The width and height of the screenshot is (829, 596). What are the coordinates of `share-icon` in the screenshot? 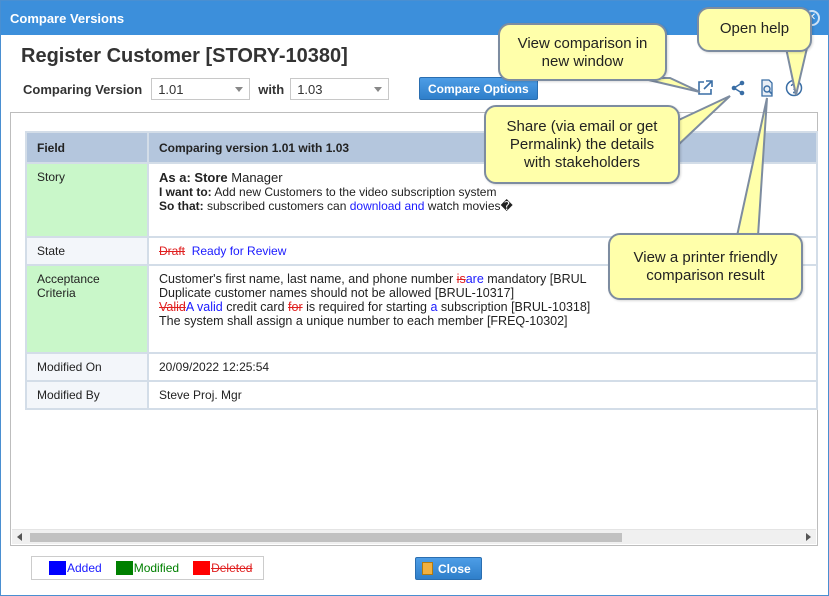 It's located at (738, 88).